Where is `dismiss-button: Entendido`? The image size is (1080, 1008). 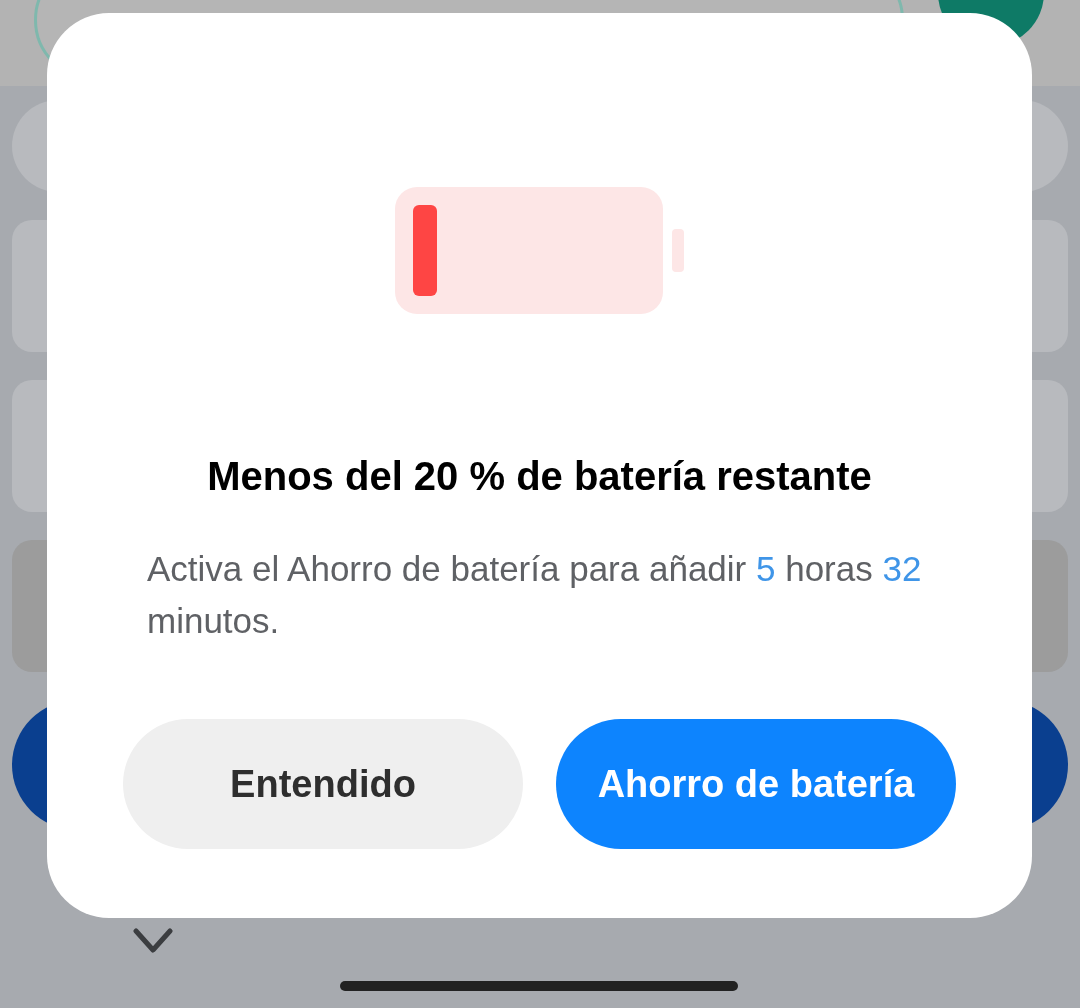 dismiss-button: Entendido is located at coordinates (323, 784).